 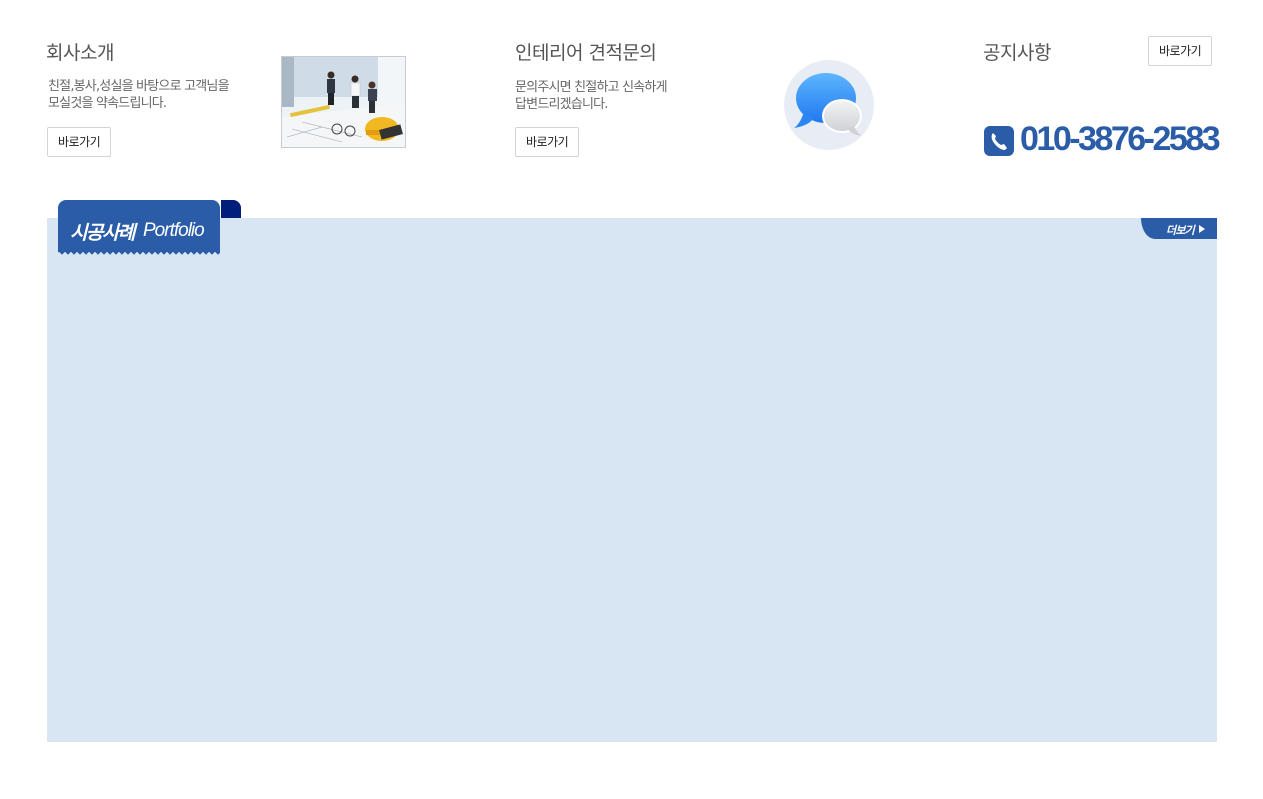 What do you see at coordinates (999, 141) in the screenshot?
I see `phone-icon` at bounding box center [999, 141].